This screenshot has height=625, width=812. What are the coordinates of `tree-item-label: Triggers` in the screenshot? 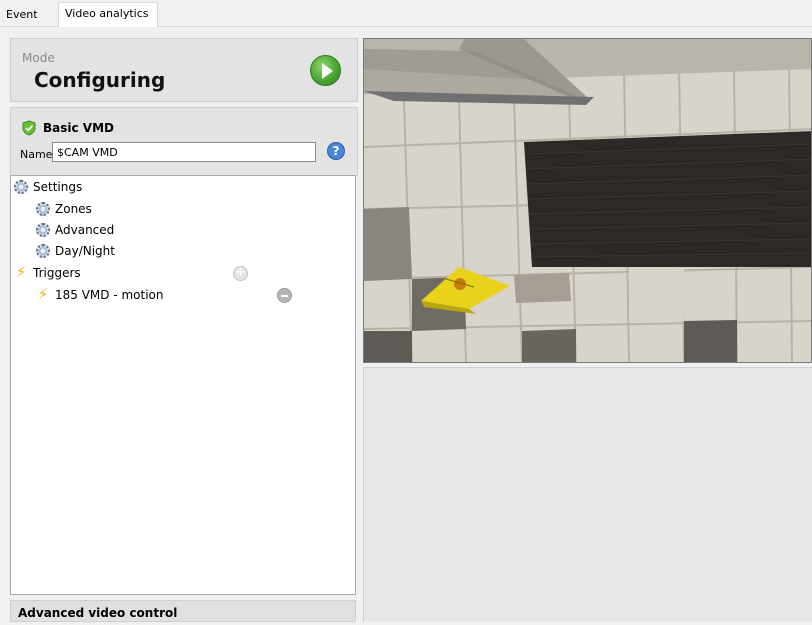 It's located at (57, 273).